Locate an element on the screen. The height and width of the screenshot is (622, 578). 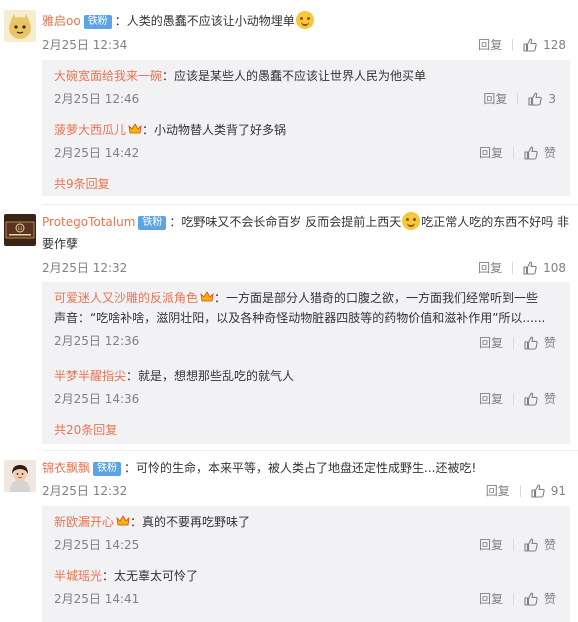
more-replies-link: 共20条回复 is located at coordinates (79, 430).